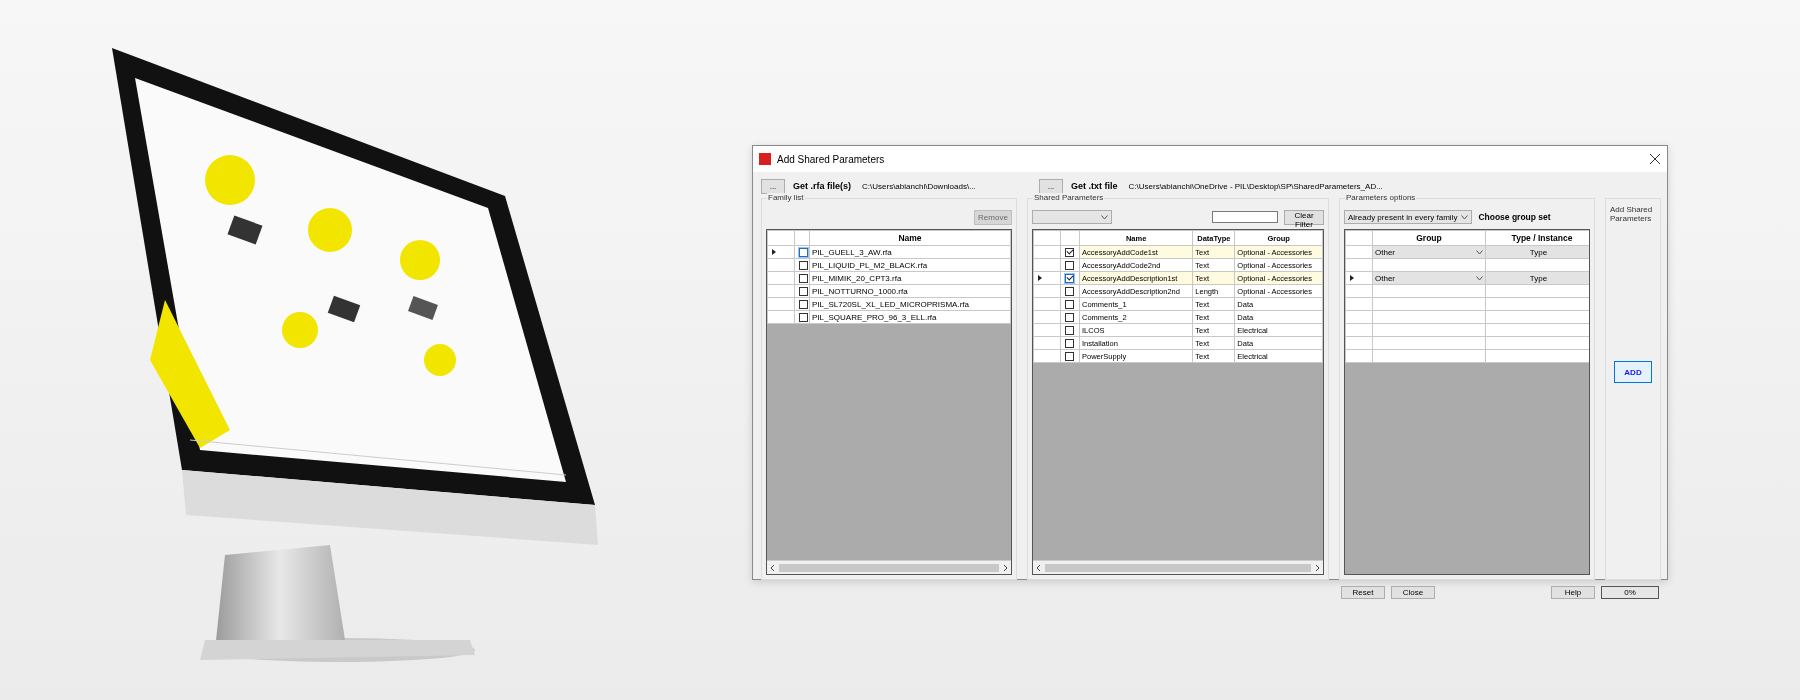 Image resolution: width=1800 pixels, height=700 pixels. I want to click on dialog-button: Help, so click(1573, 592).